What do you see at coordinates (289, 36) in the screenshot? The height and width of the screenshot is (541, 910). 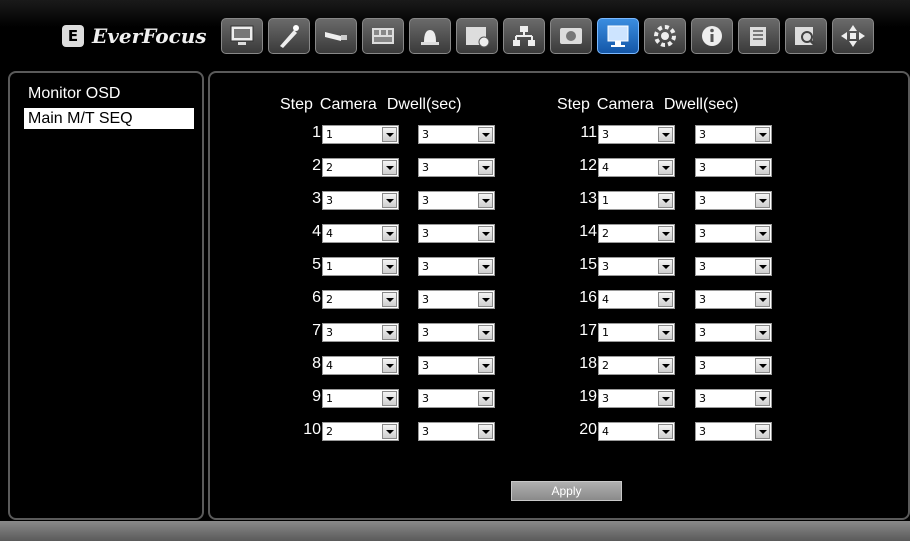 I see `toolbar-button-wizard` at bounding box center [289, 36].